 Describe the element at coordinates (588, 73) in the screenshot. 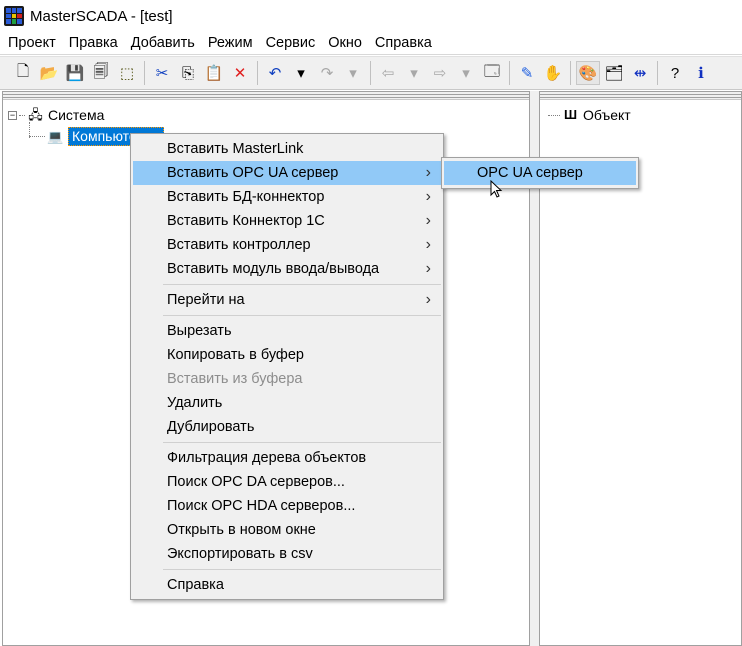

I see `palette-icon: 🎨` at that location.